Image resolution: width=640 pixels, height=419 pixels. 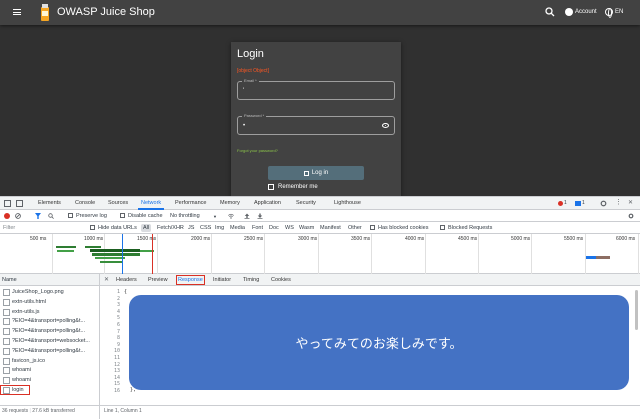 I want to click on wifi-icon, so click(x=231, y=216).